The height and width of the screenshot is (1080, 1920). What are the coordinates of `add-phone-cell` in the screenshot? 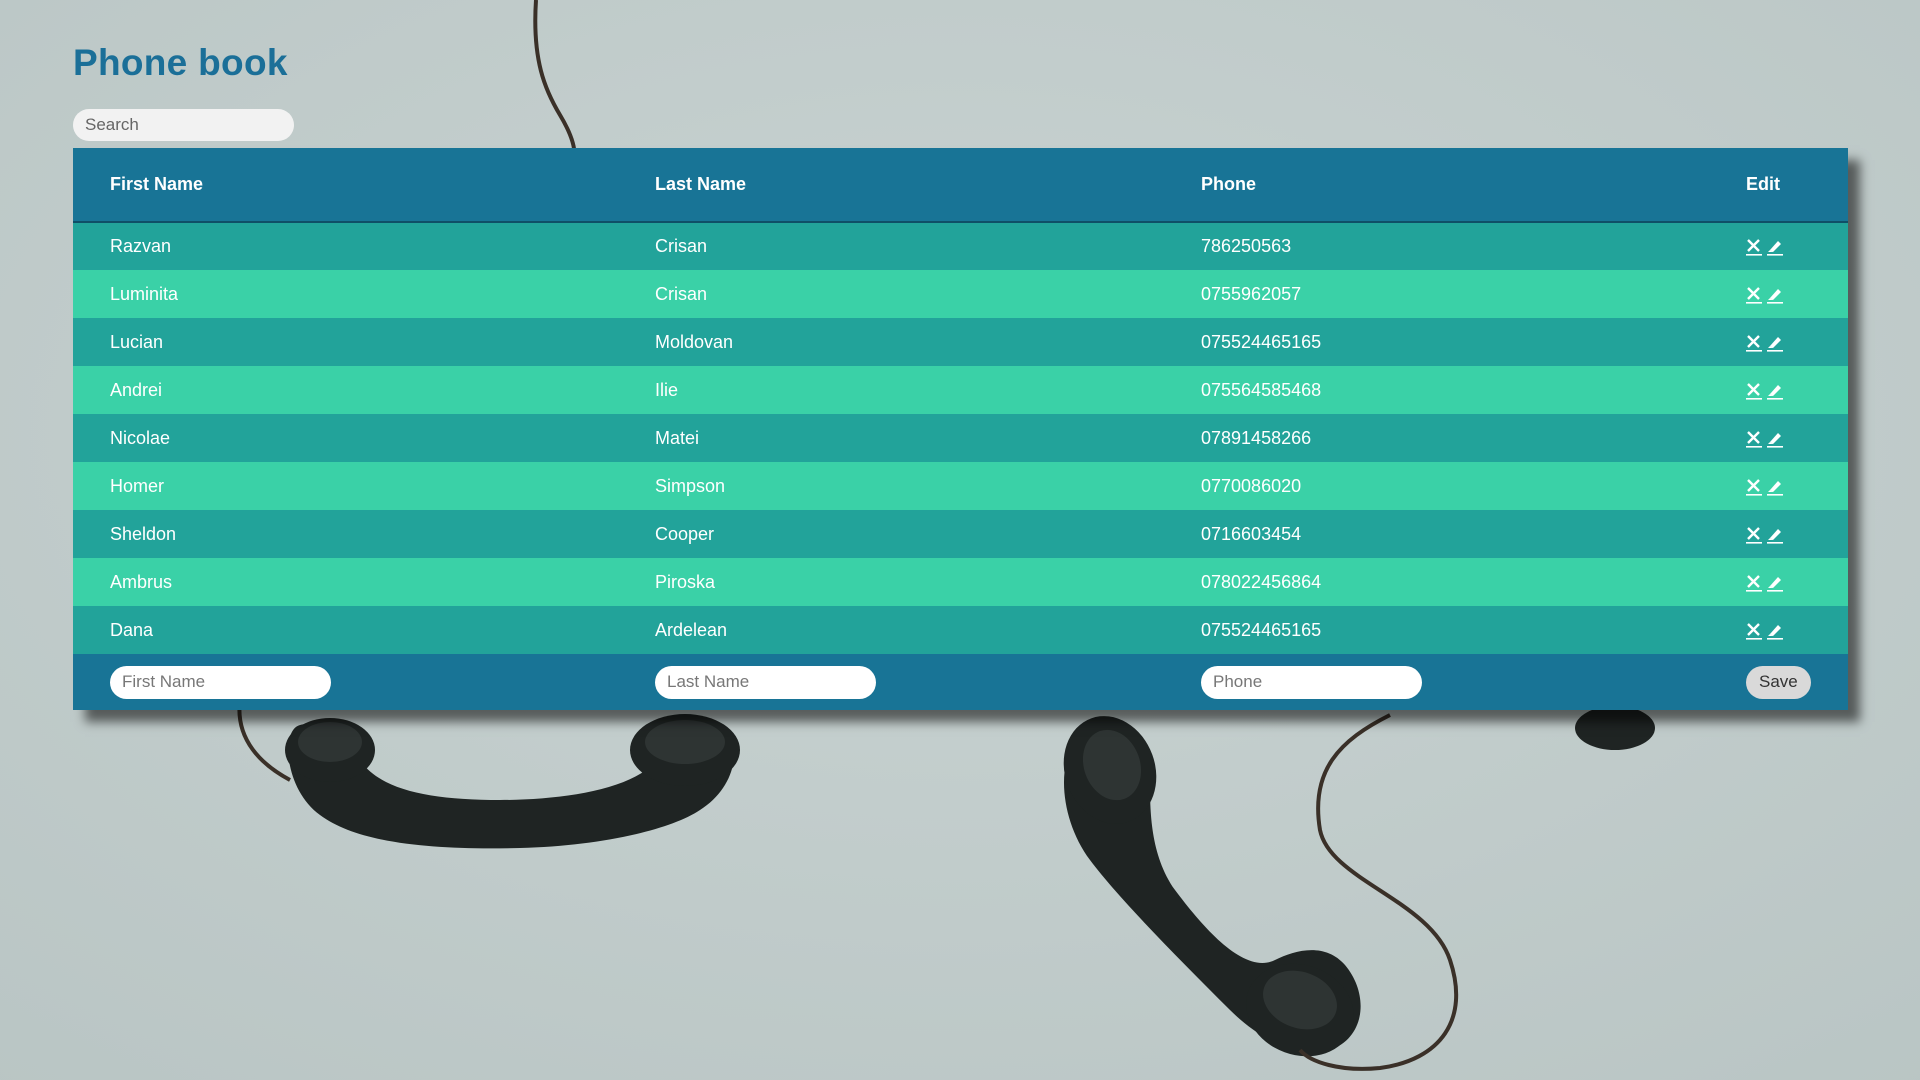 It's located at (1436, 682).